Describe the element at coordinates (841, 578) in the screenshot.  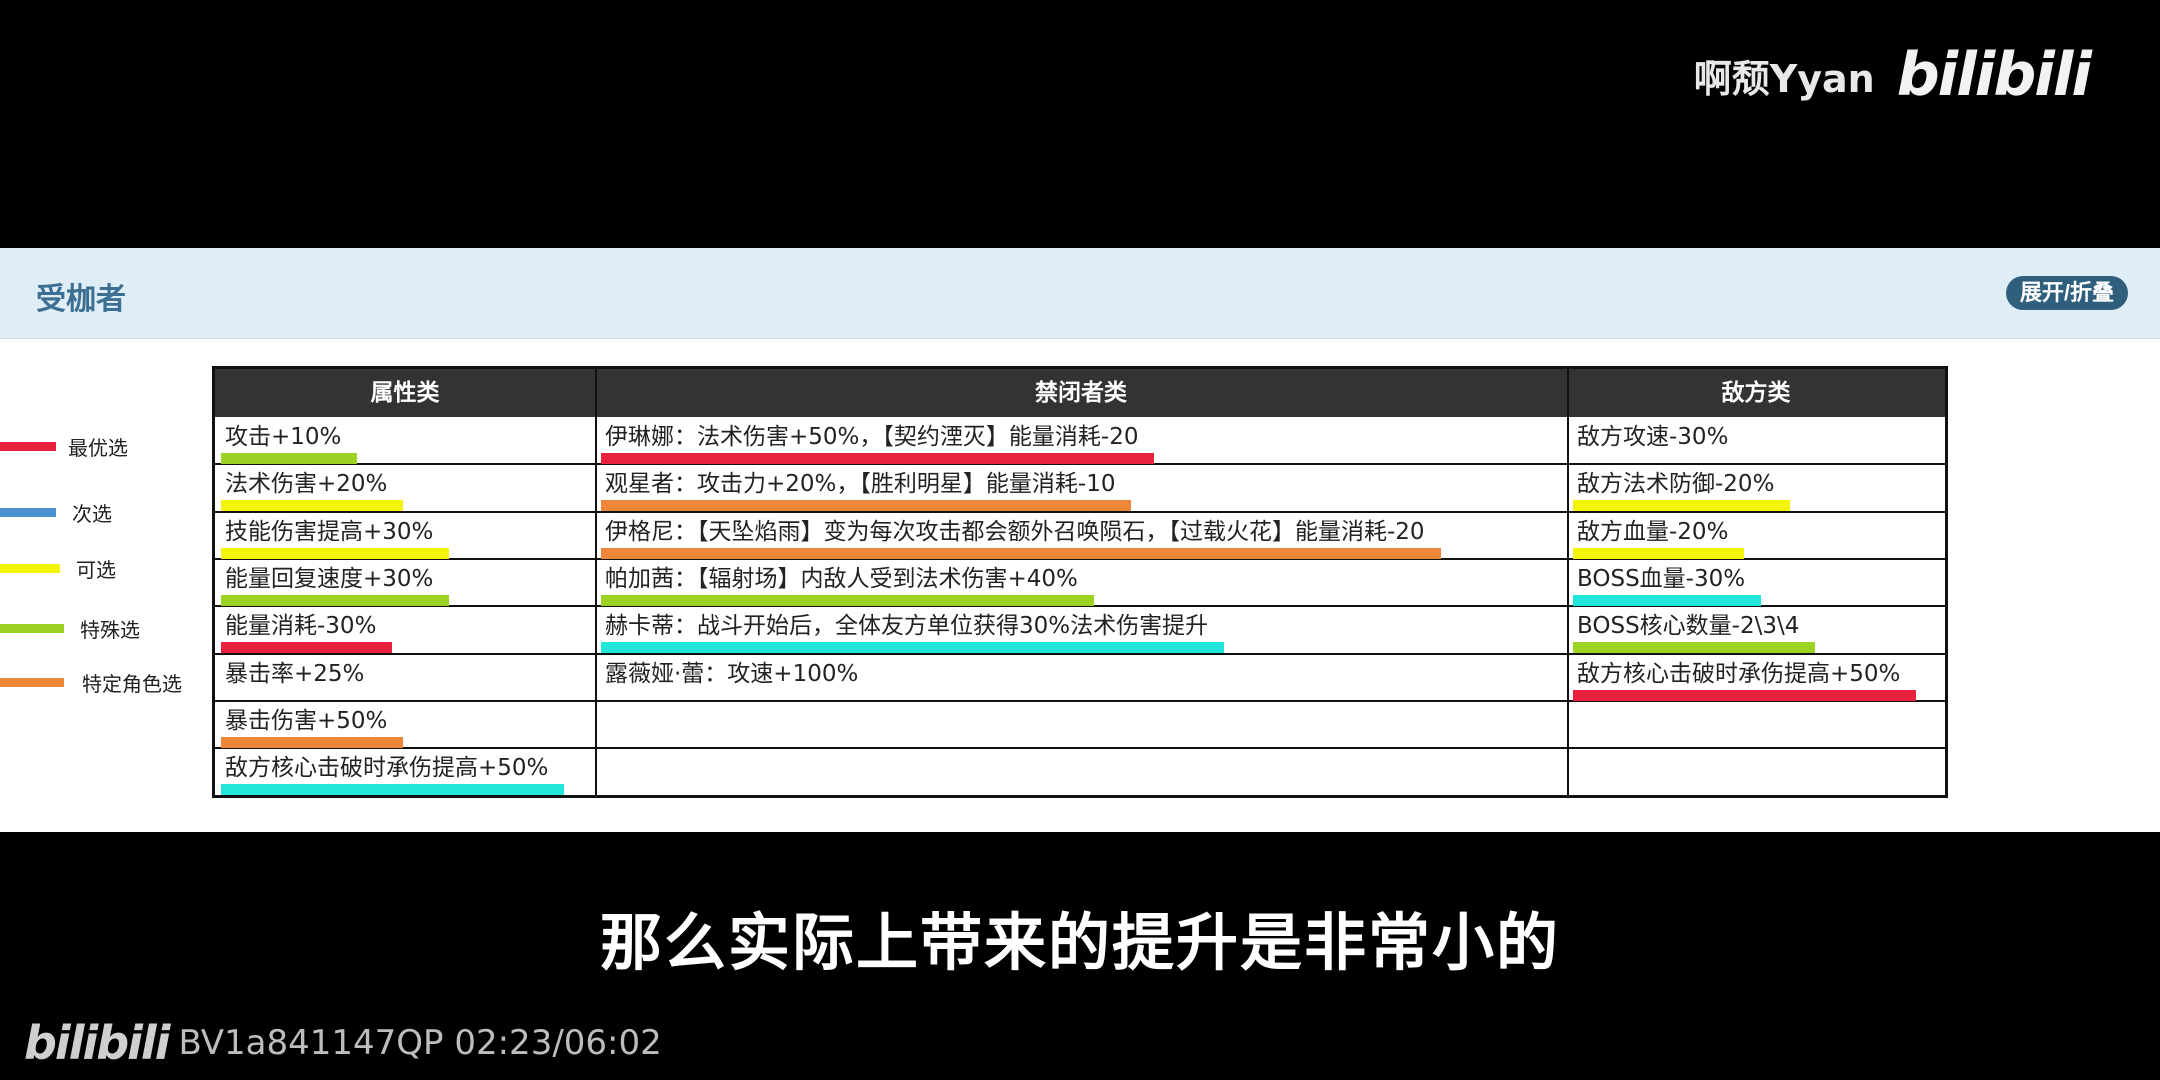
I see `cell-text: 帕加茜：【辐射场】内敌人受到法术伤害+40%` at that location.